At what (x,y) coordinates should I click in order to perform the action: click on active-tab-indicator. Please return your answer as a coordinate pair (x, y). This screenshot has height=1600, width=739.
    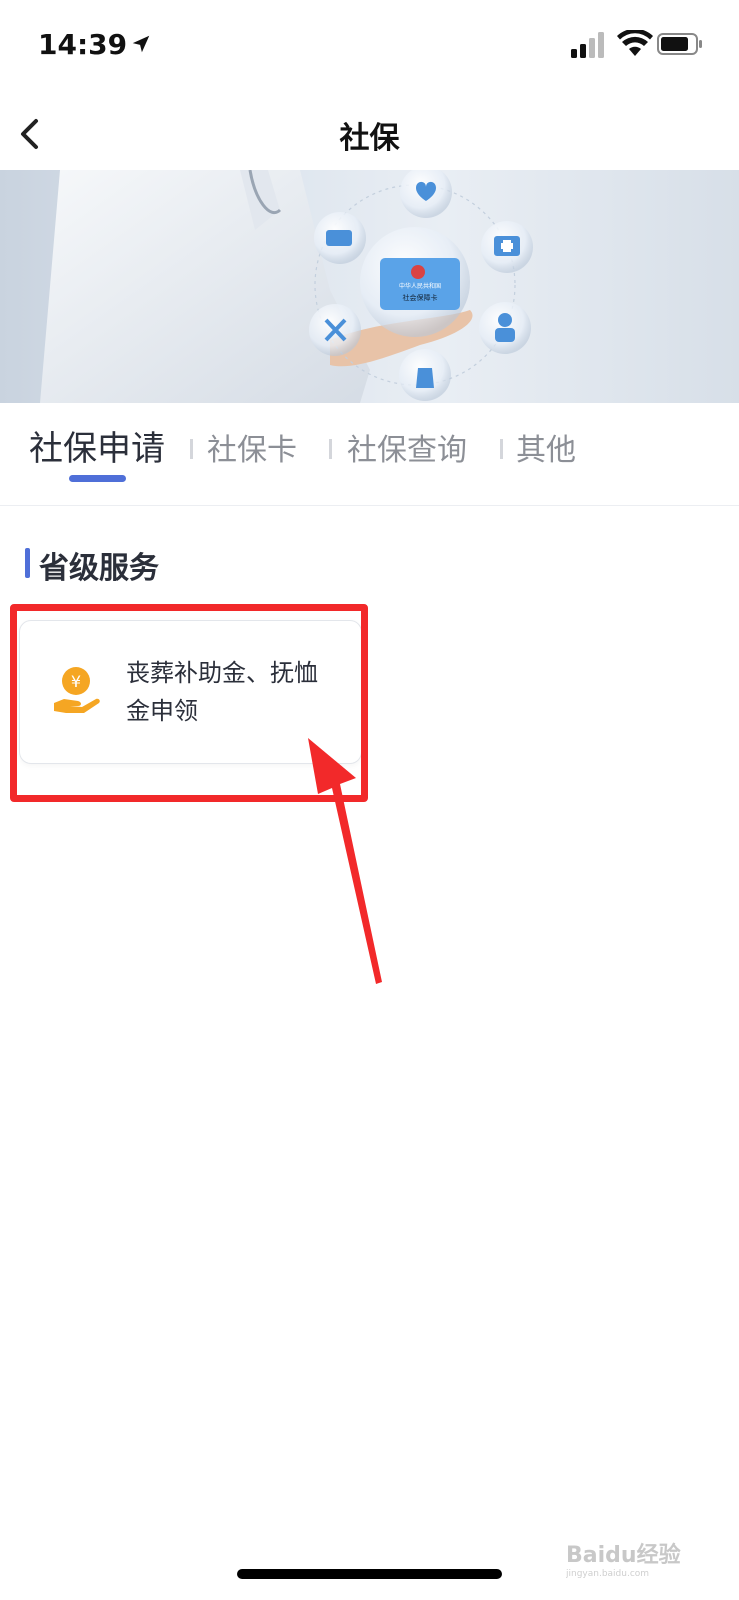
    Looking at the image, I should click on (97, 478).